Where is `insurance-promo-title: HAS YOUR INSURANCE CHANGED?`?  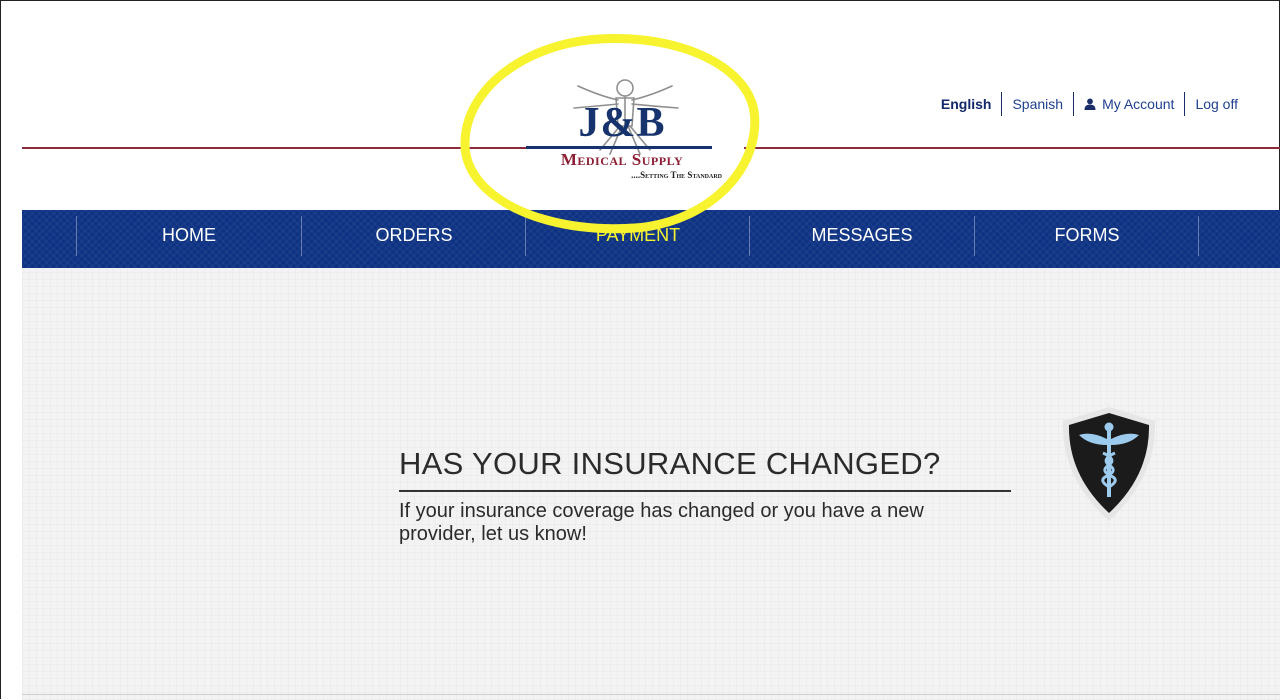
insurance-promo-title: HAS YOUR INSURANCE CHANGED? is located at coordinates (670, 463).